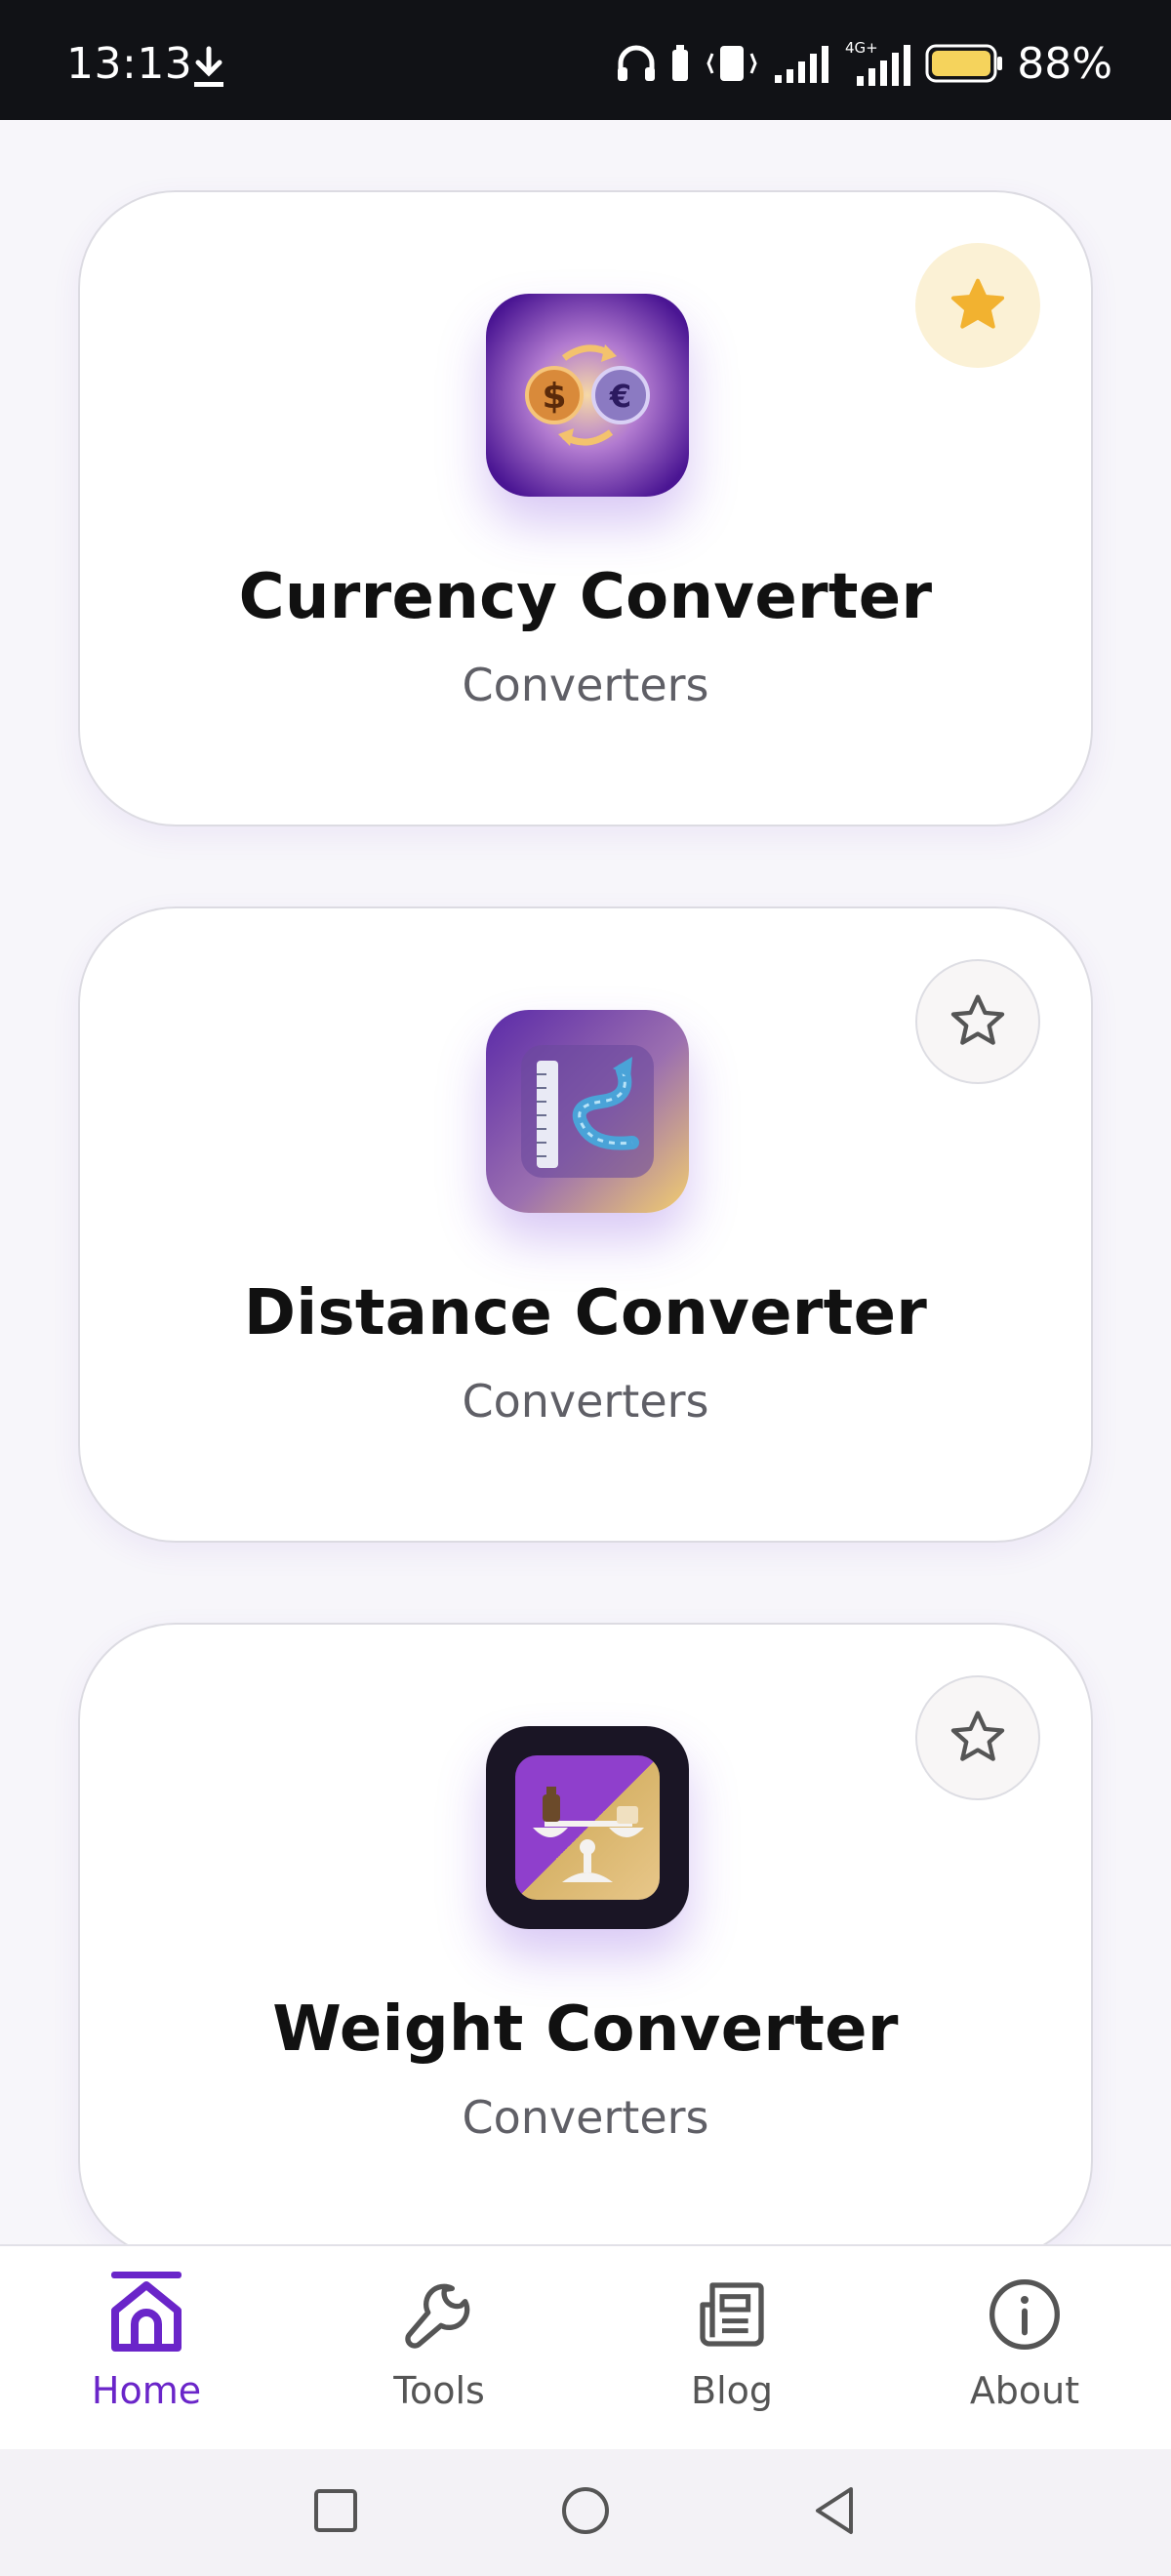  Describe the element at coordinates (732, 2348) in the screenshot. I see `nav-item-blog: Blog` at that location.